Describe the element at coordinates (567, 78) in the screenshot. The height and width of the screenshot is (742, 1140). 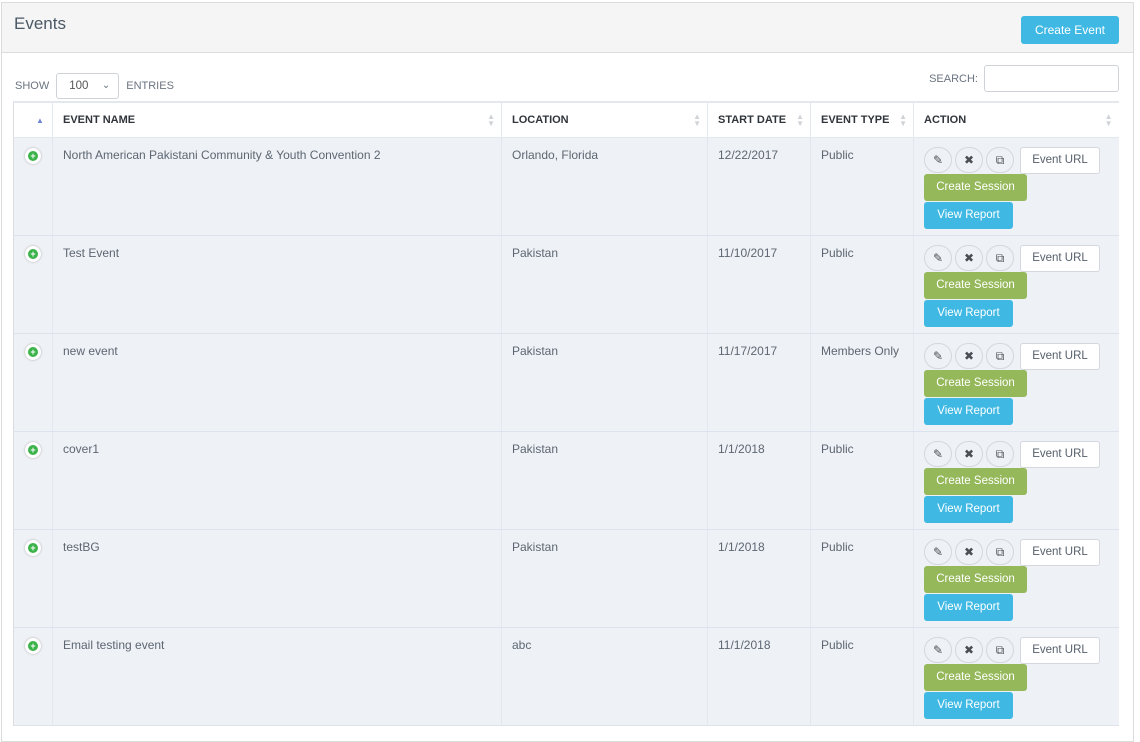
I see `table-controls: SHOW 100 ⌄ ENTRIES SEARCH:` at that location.